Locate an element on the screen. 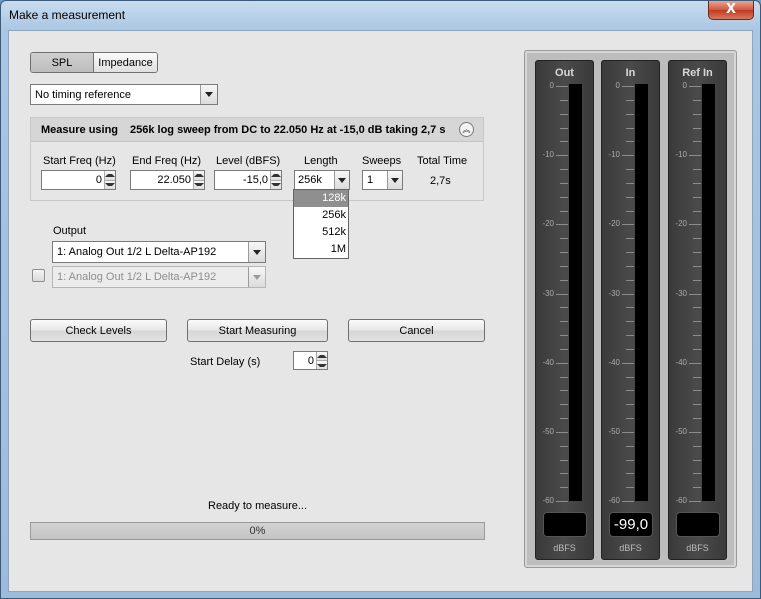 Image resolution: width=761 pixels, height=599 pixels. length-select: 256k is located at coordinates (322, 180).